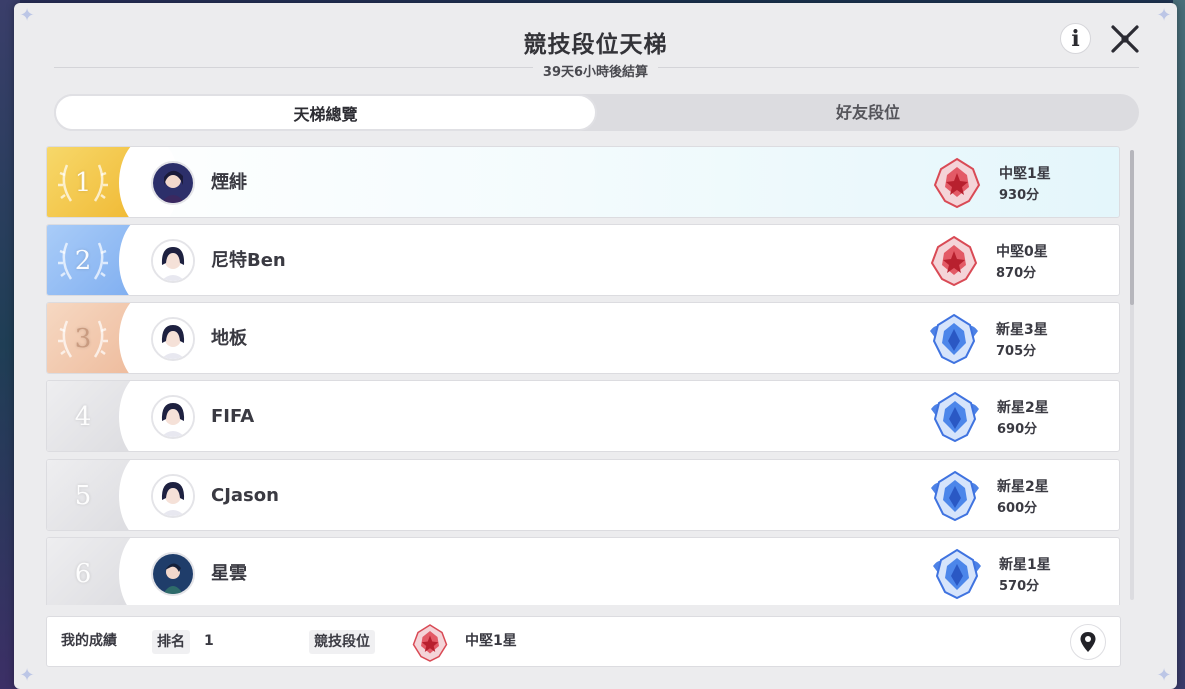 Image resolution: width=1185 pixels, height=689 pixels. I want to click on info-icon: i, so click(1075, 39).